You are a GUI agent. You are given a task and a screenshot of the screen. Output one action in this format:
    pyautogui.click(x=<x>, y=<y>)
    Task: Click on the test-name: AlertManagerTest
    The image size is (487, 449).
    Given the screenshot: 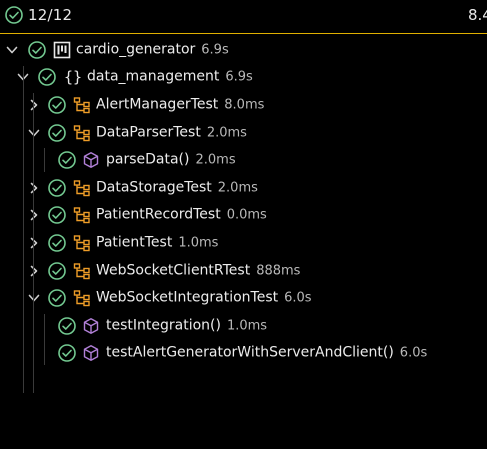 What is the action you would take?
    pyautogui.click(x=157, y=104)
    